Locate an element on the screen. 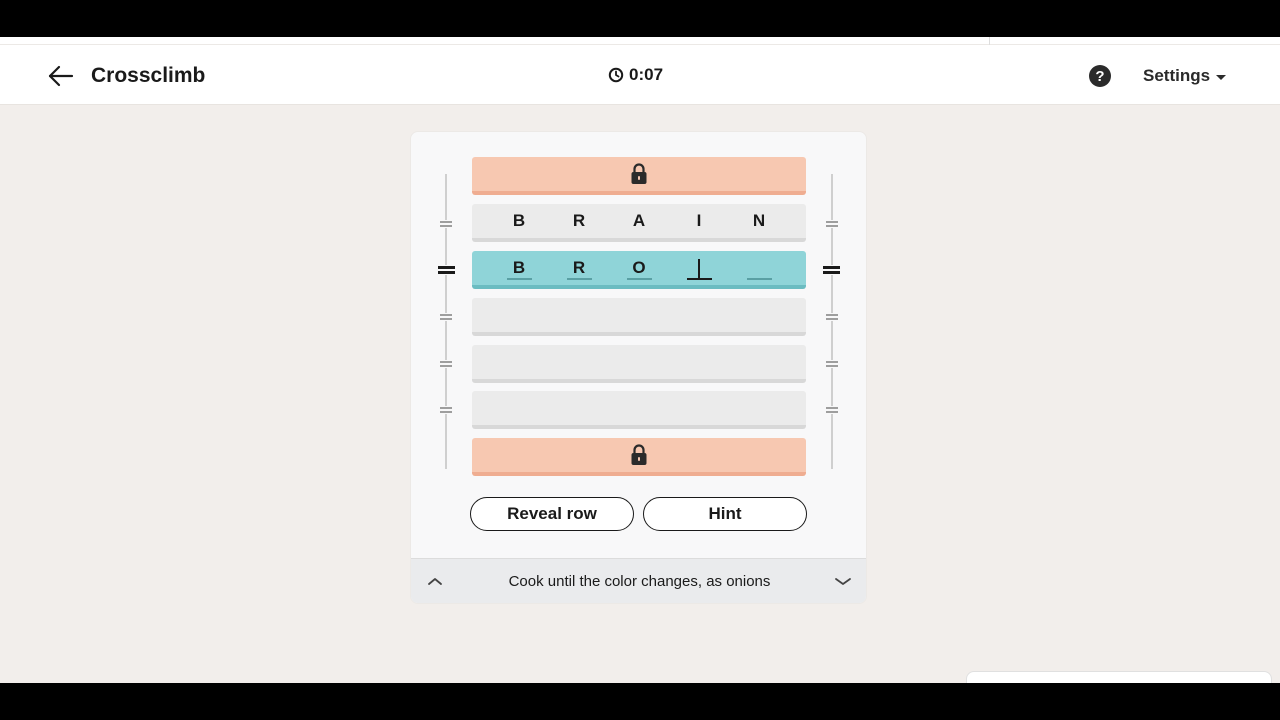 Image resolution: width=1280 pixels, height=720 pixels. settings-label: Settings is located at coordinates (1177, 75).